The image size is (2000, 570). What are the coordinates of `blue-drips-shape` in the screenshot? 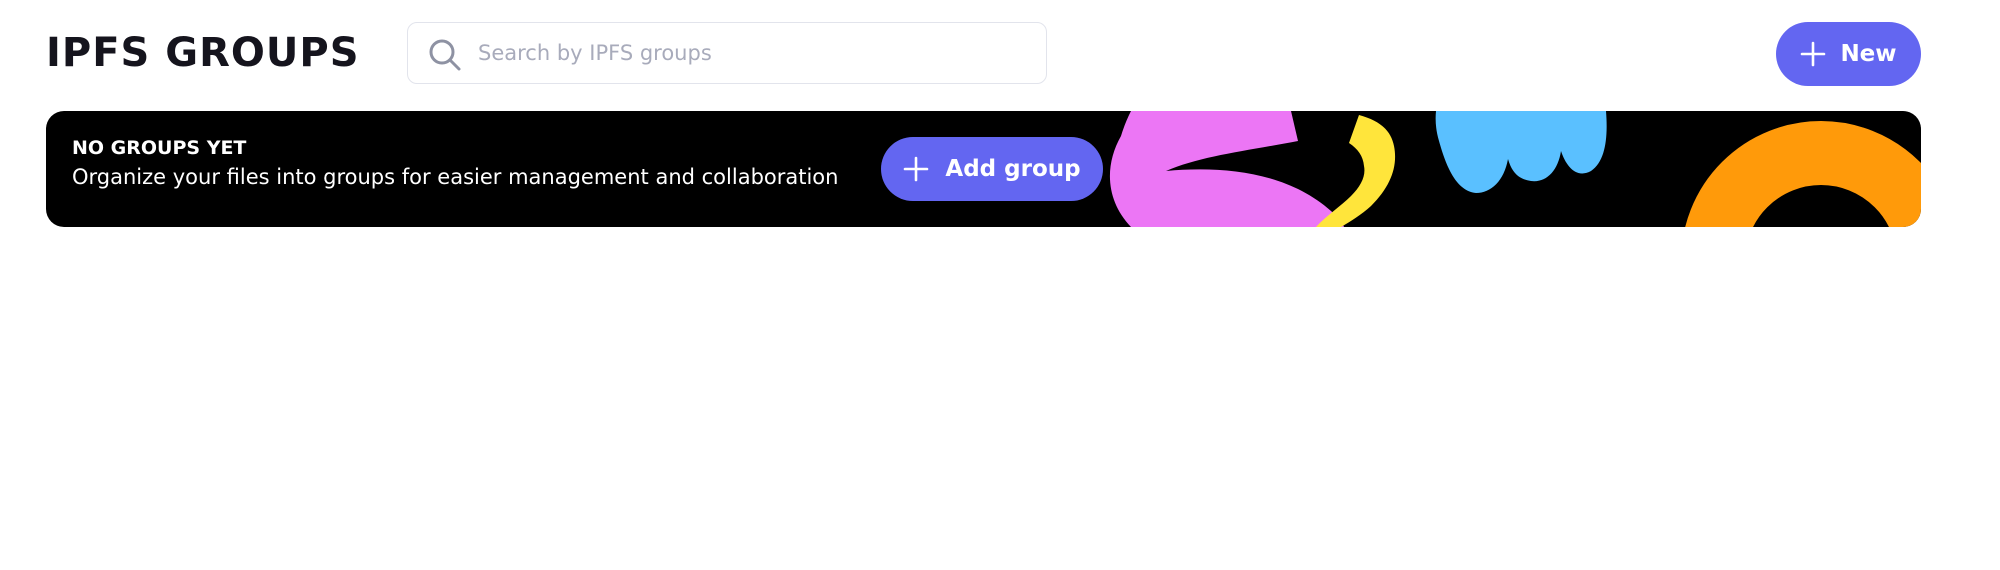 It's located at (1521, 152).